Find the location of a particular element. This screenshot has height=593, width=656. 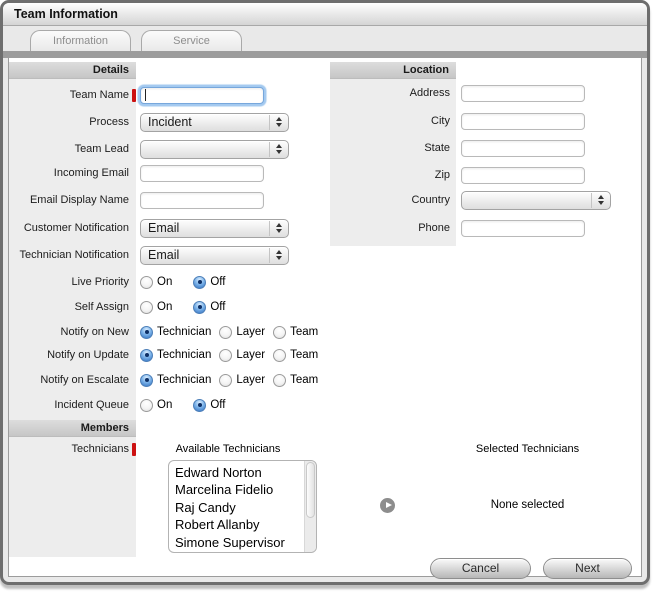

notify-new-team-radio is located at coordinates (280, 332).